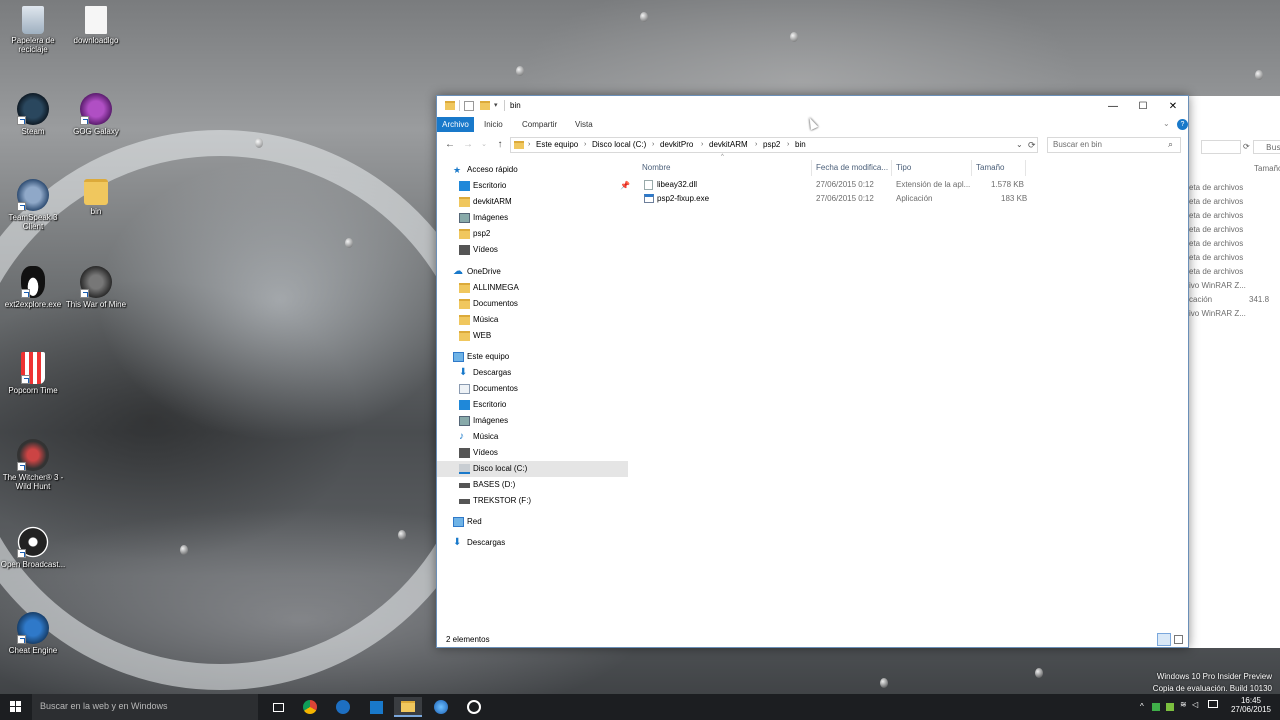  Describe the element at coordinates (1113, 106) in the screenshot. I see `minimize-button: —` at that location.